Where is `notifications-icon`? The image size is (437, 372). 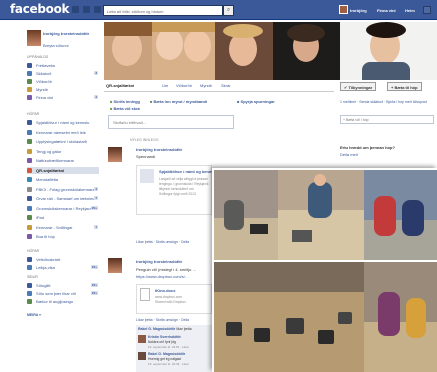
notifications-icon is located at coordinates (97, 9).